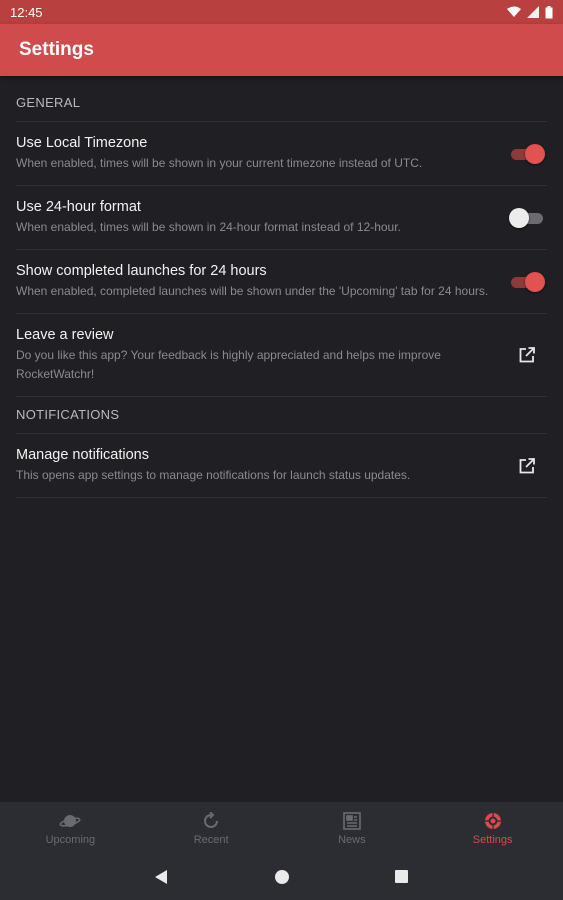 The image size is (563, 900). I want to click on back-icon, so click(161, 877).